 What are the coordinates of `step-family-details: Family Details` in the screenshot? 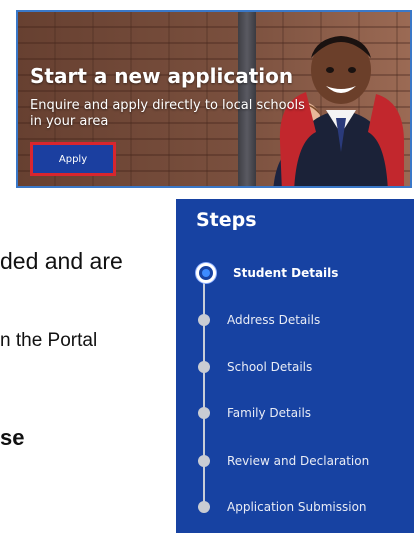 It's located at (304, 413).